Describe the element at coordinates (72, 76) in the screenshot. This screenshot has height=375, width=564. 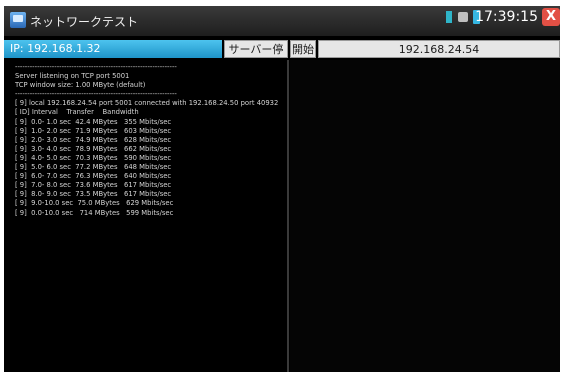
I see `log-line: Server listening on TCP port 5001` at that location.